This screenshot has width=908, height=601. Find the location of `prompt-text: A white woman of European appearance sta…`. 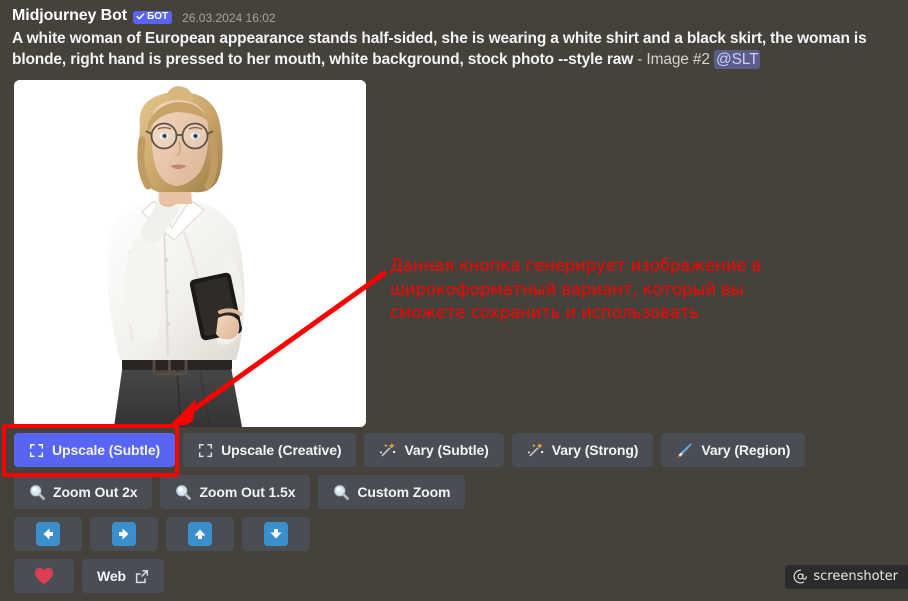

prompt-text: A white woman of European appearance sta… is located at coordinates (454, 47).